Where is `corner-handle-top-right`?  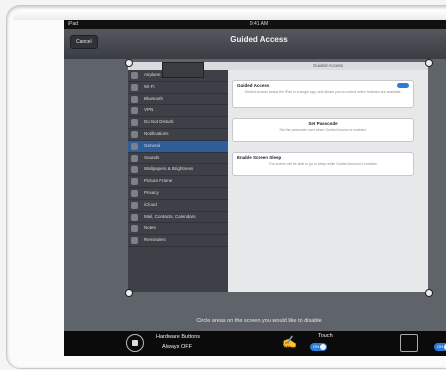 corner-handle-top-right is located at coordinates (429, 63).